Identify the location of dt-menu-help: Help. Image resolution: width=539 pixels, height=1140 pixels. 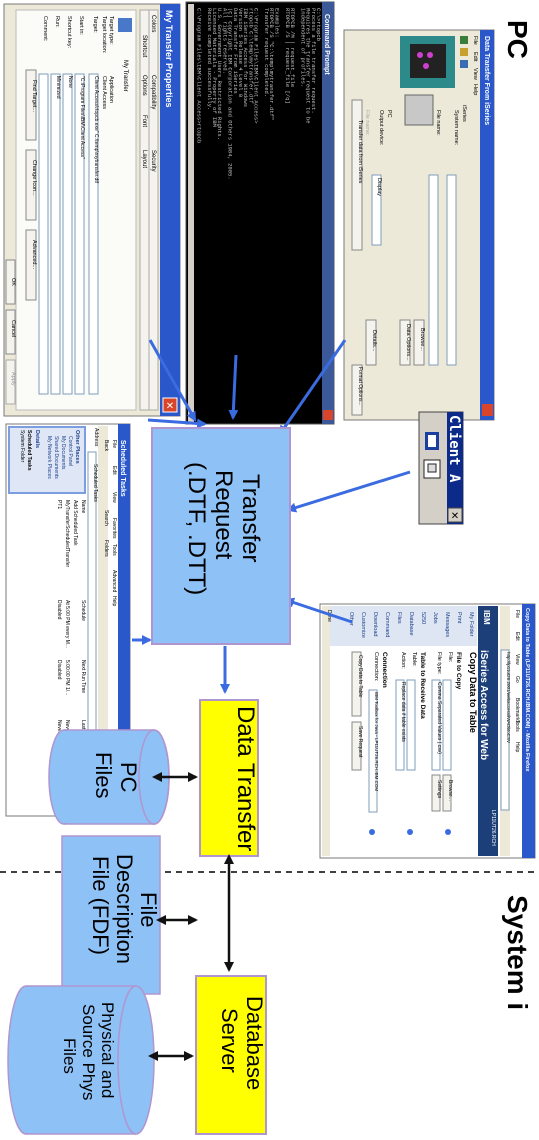
(475, 89).